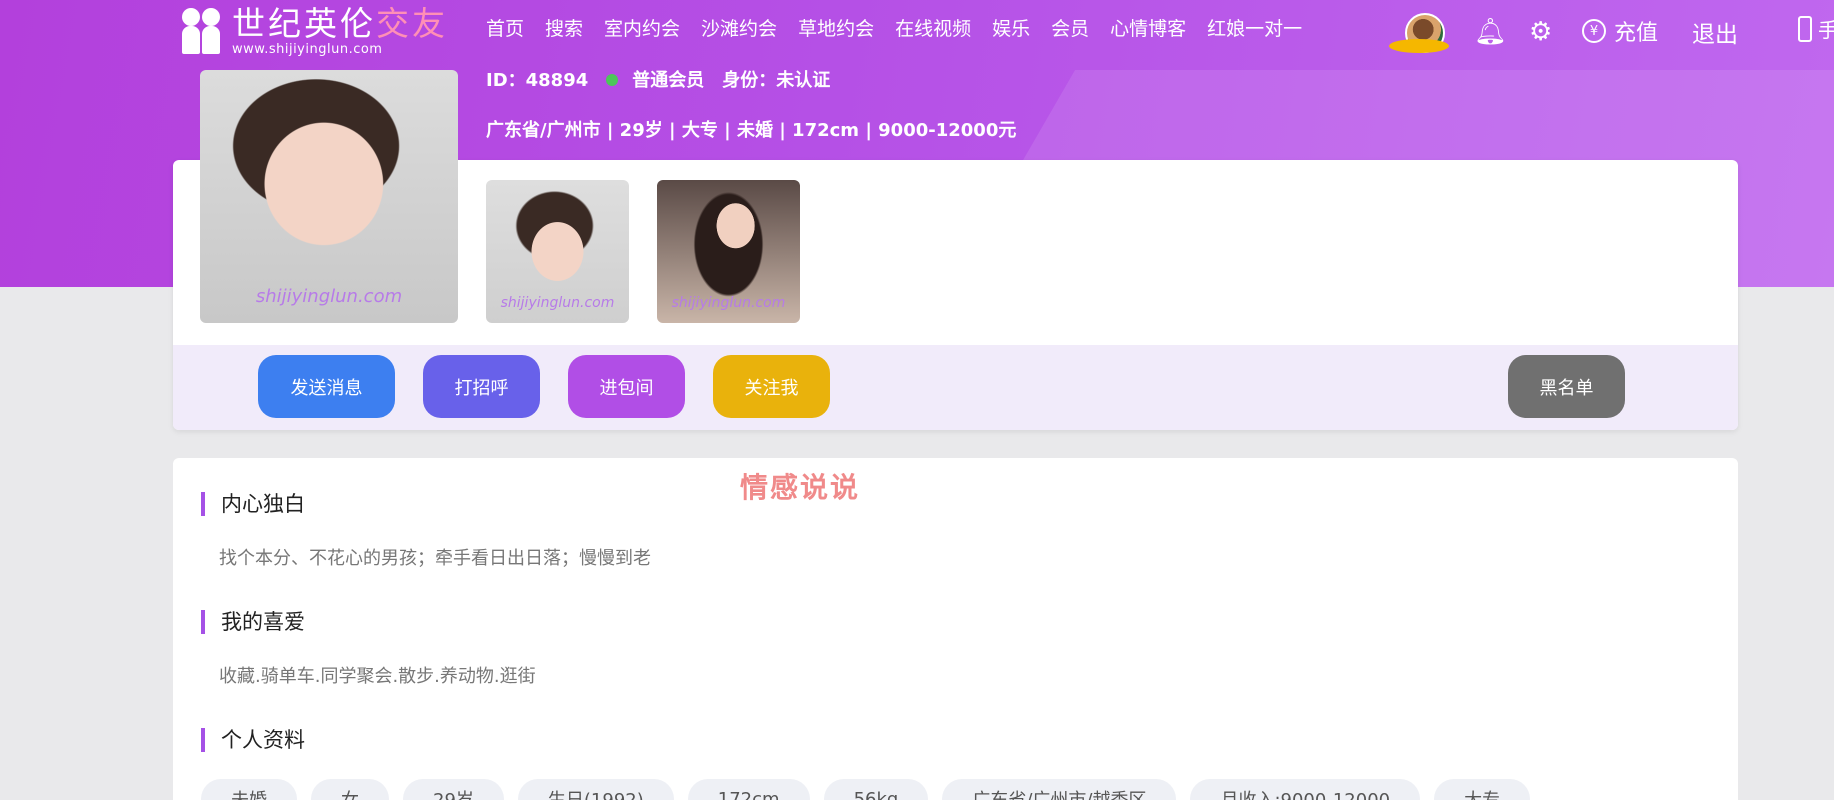 This screenshot has height=800, width=1834. What do you see at coordinates (836, 27) in the screenshot?
I see `nav-lawn-date: 草地约会` at bounding box center [836, 27].